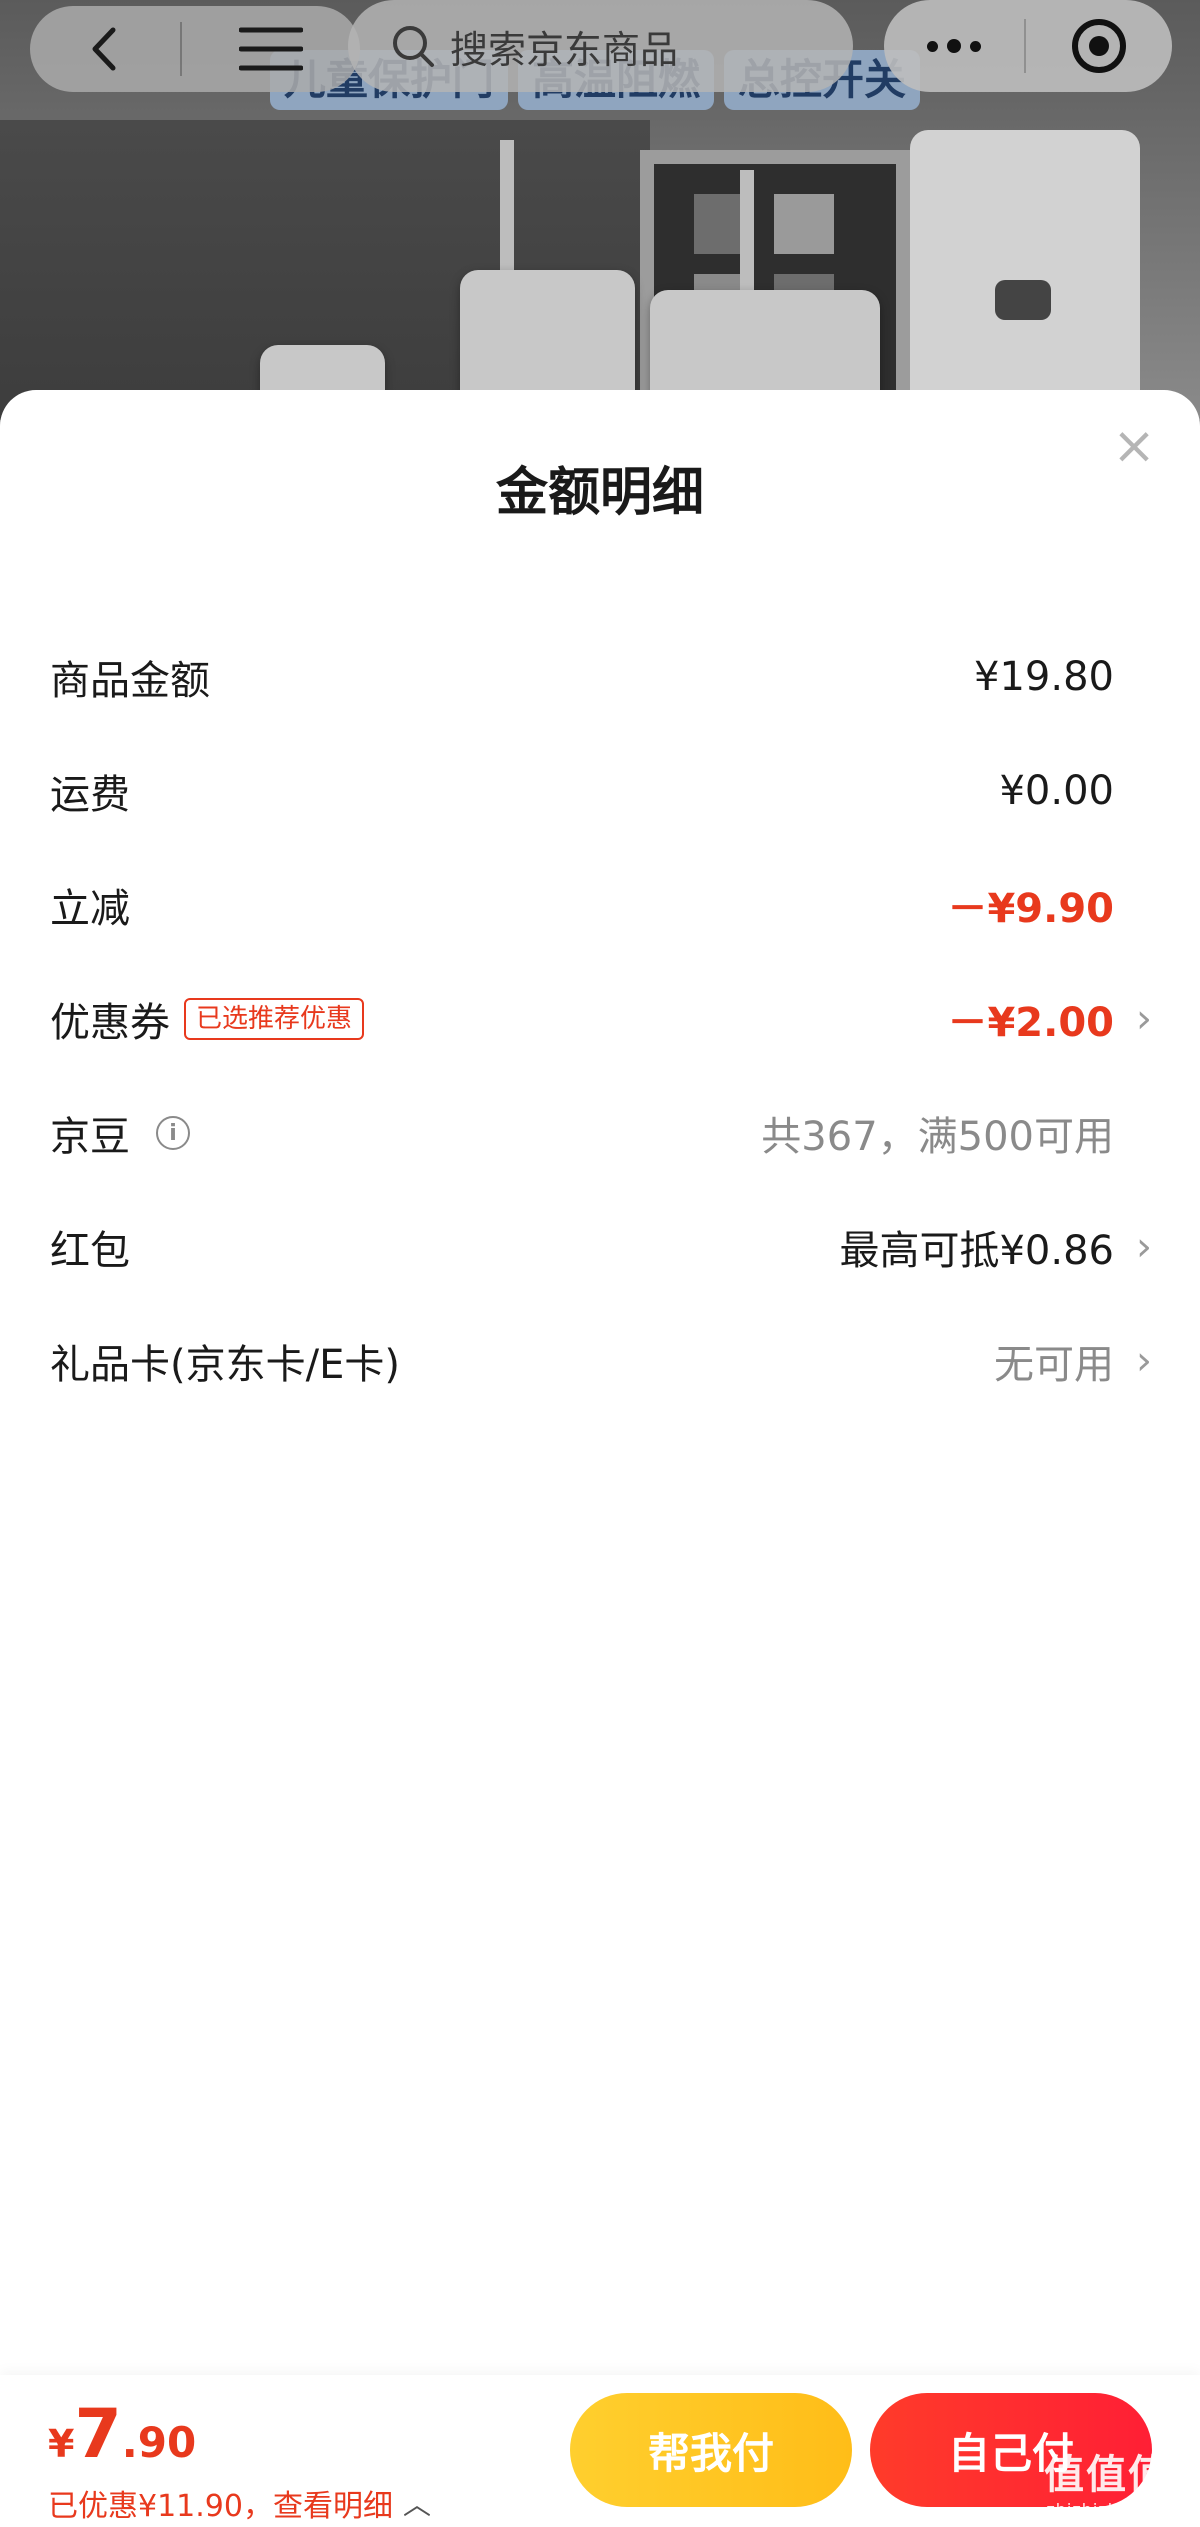 The height and width of the screenshot is (2527, 1200). What do you see at coordinates (159, 2442) in the screenshot?
I see `price-decimal: .90` at bounding box center [159, 2442].